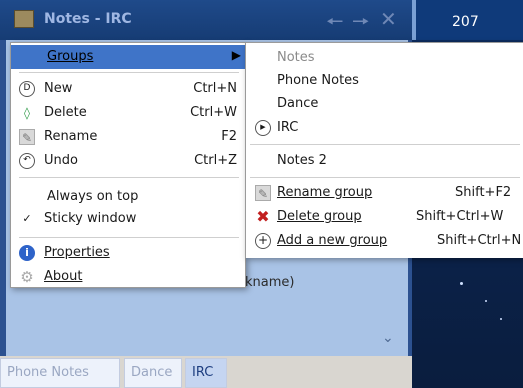  Describe the element at coordinates (384, 217) in the screenshot. I see `submenu-item-delete-group: ✖ Delete group Shift+Ctrl+W` at that location.